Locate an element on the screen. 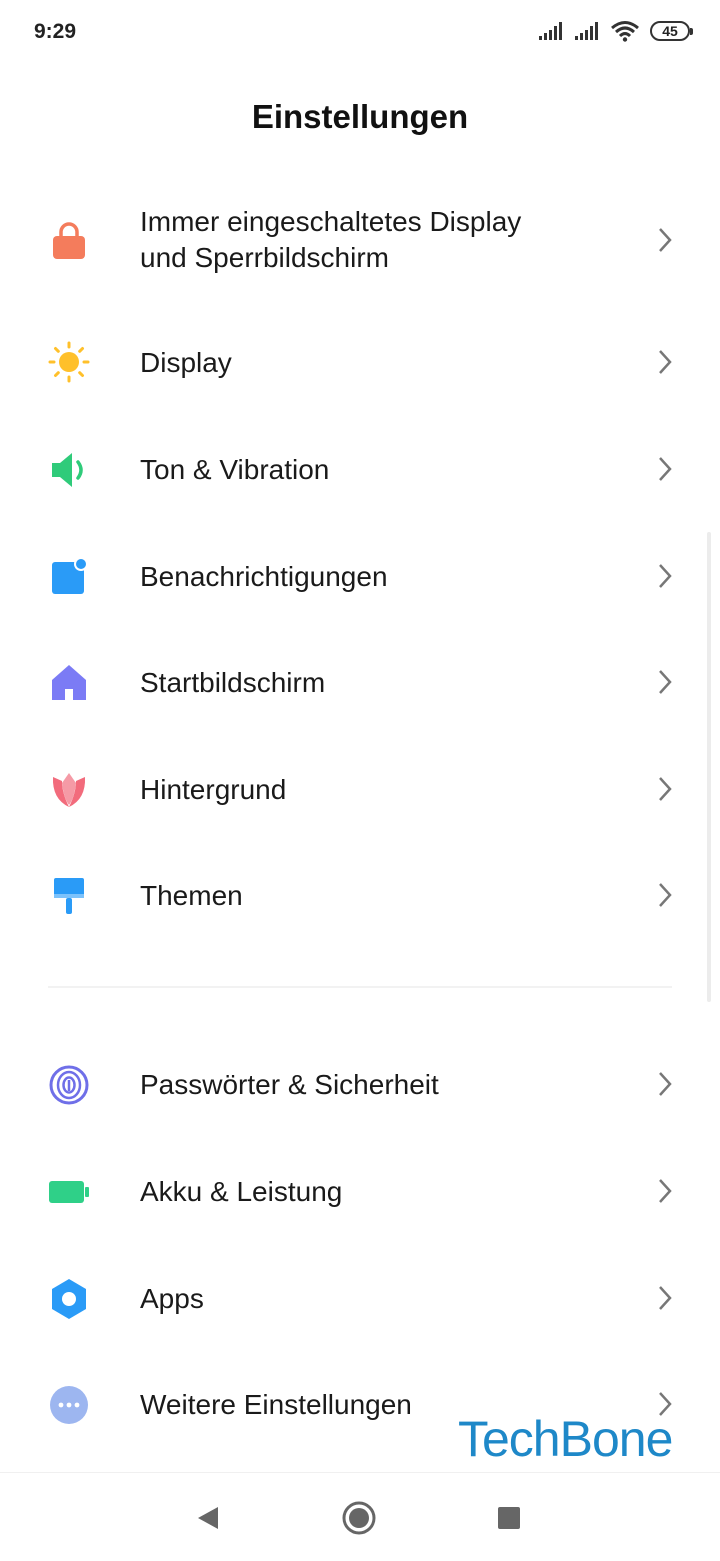  settings-item-display: Display is located at coordinates (360, 362).